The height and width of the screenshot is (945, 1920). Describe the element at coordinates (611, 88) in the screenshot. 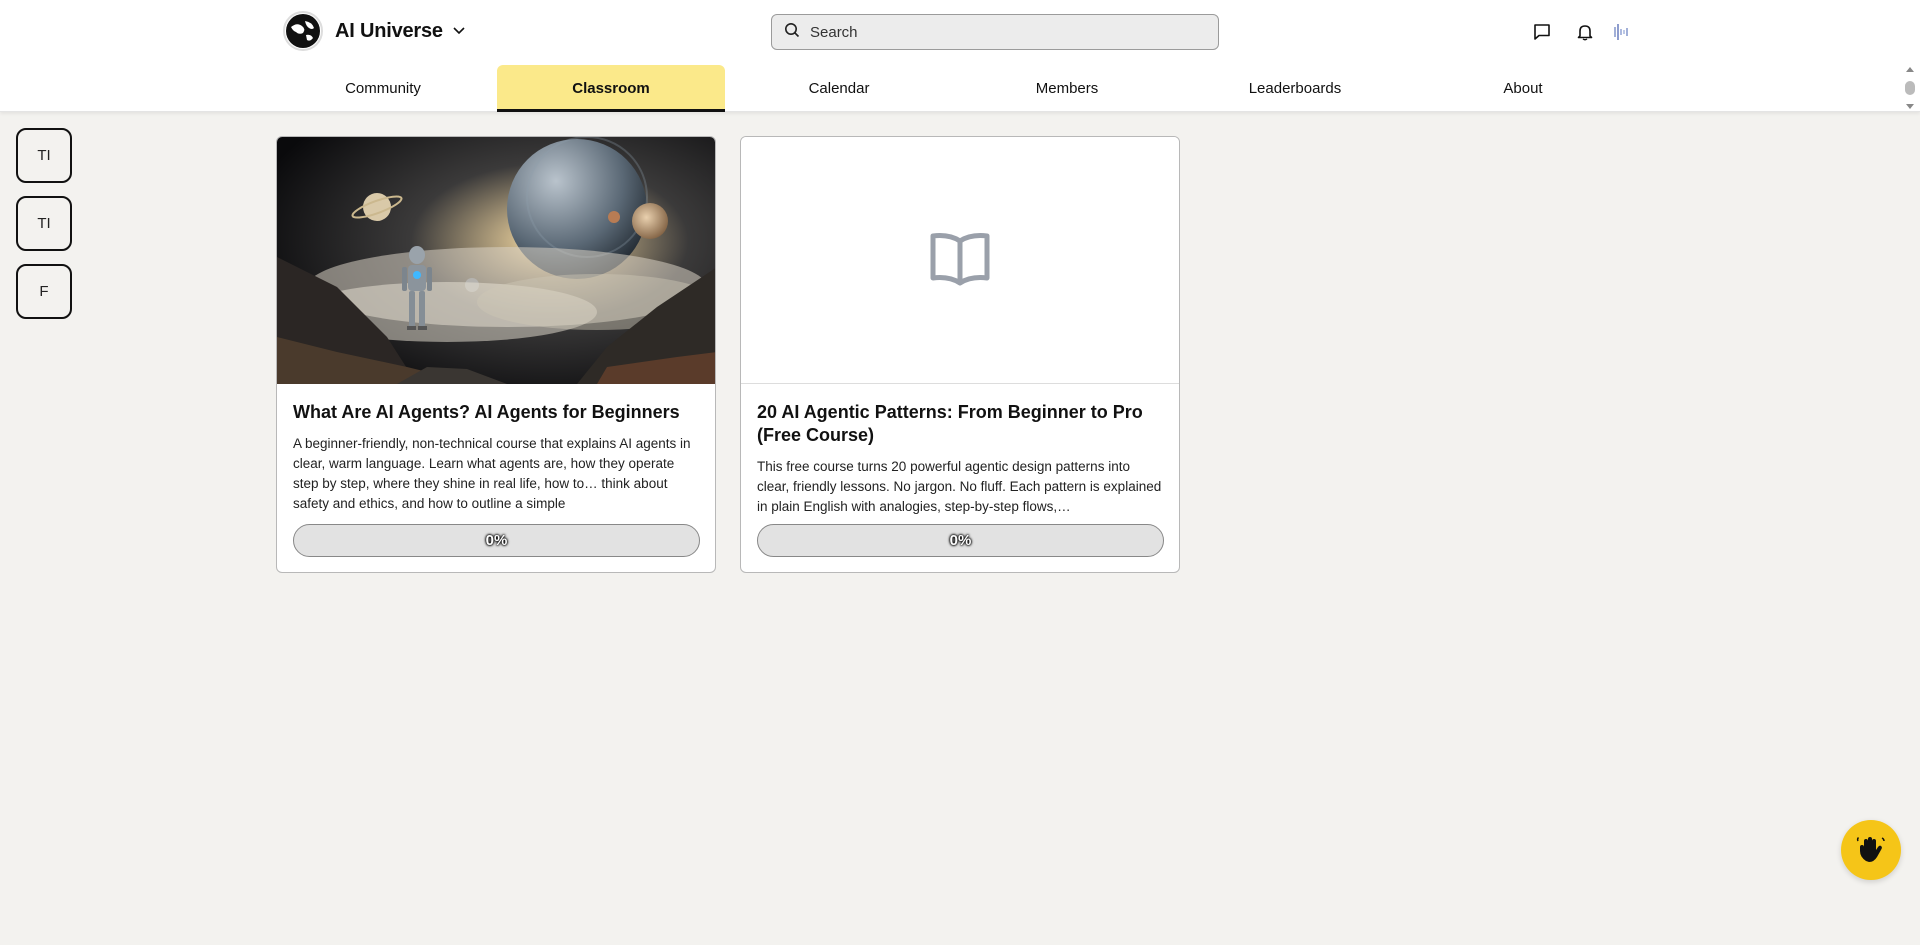

I see `tab-classroom: Classroom` at that location.